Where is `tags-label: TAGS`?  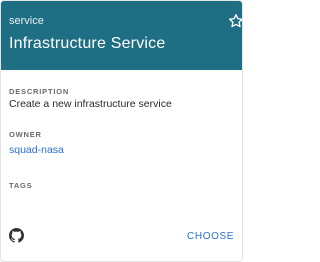 tags-label: TAGS is located at coordinates (21, 185).